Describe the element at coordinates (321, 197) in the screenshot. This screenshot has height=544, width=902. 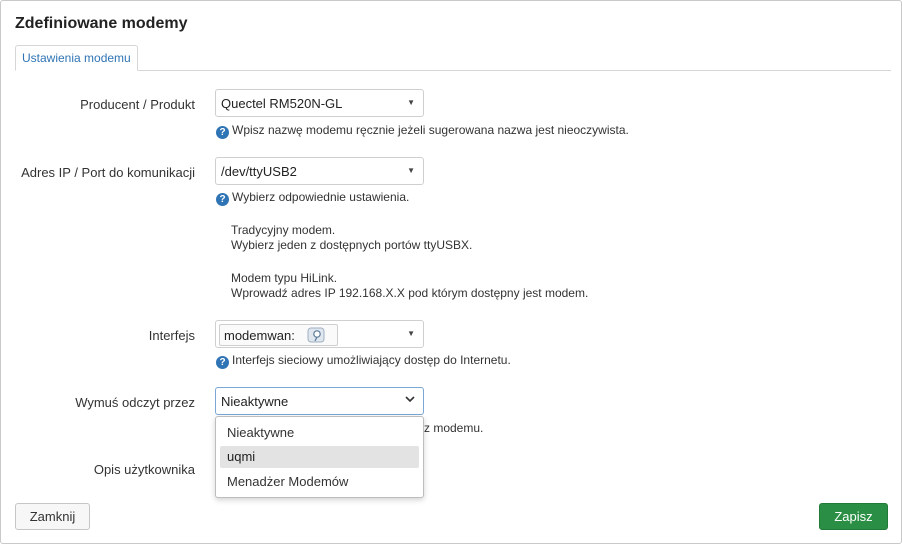
I see `port-help-text: Wybierz odpowiednie ustawienia.` at that location.